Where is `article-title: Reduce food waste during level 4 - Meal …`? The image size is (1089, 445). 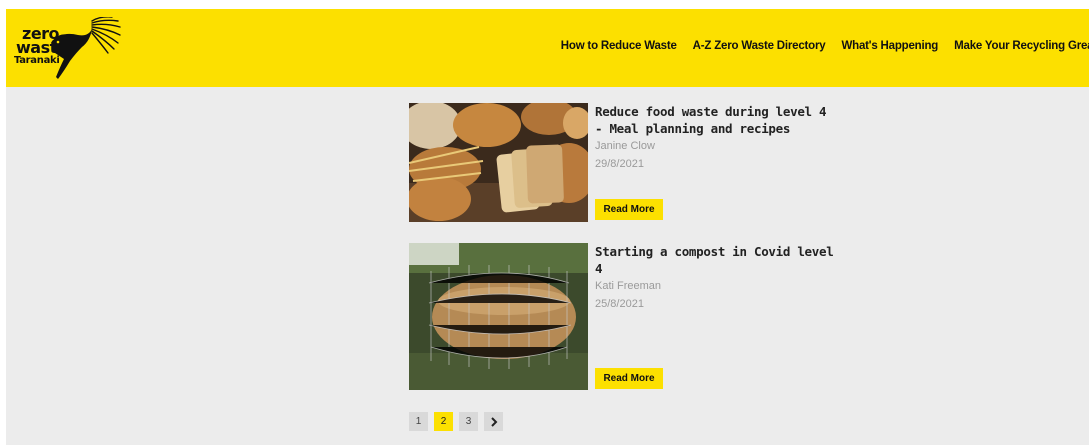 article-title: Reduce food waste during level 4 - Meal … is located at coordinates (717, 120).